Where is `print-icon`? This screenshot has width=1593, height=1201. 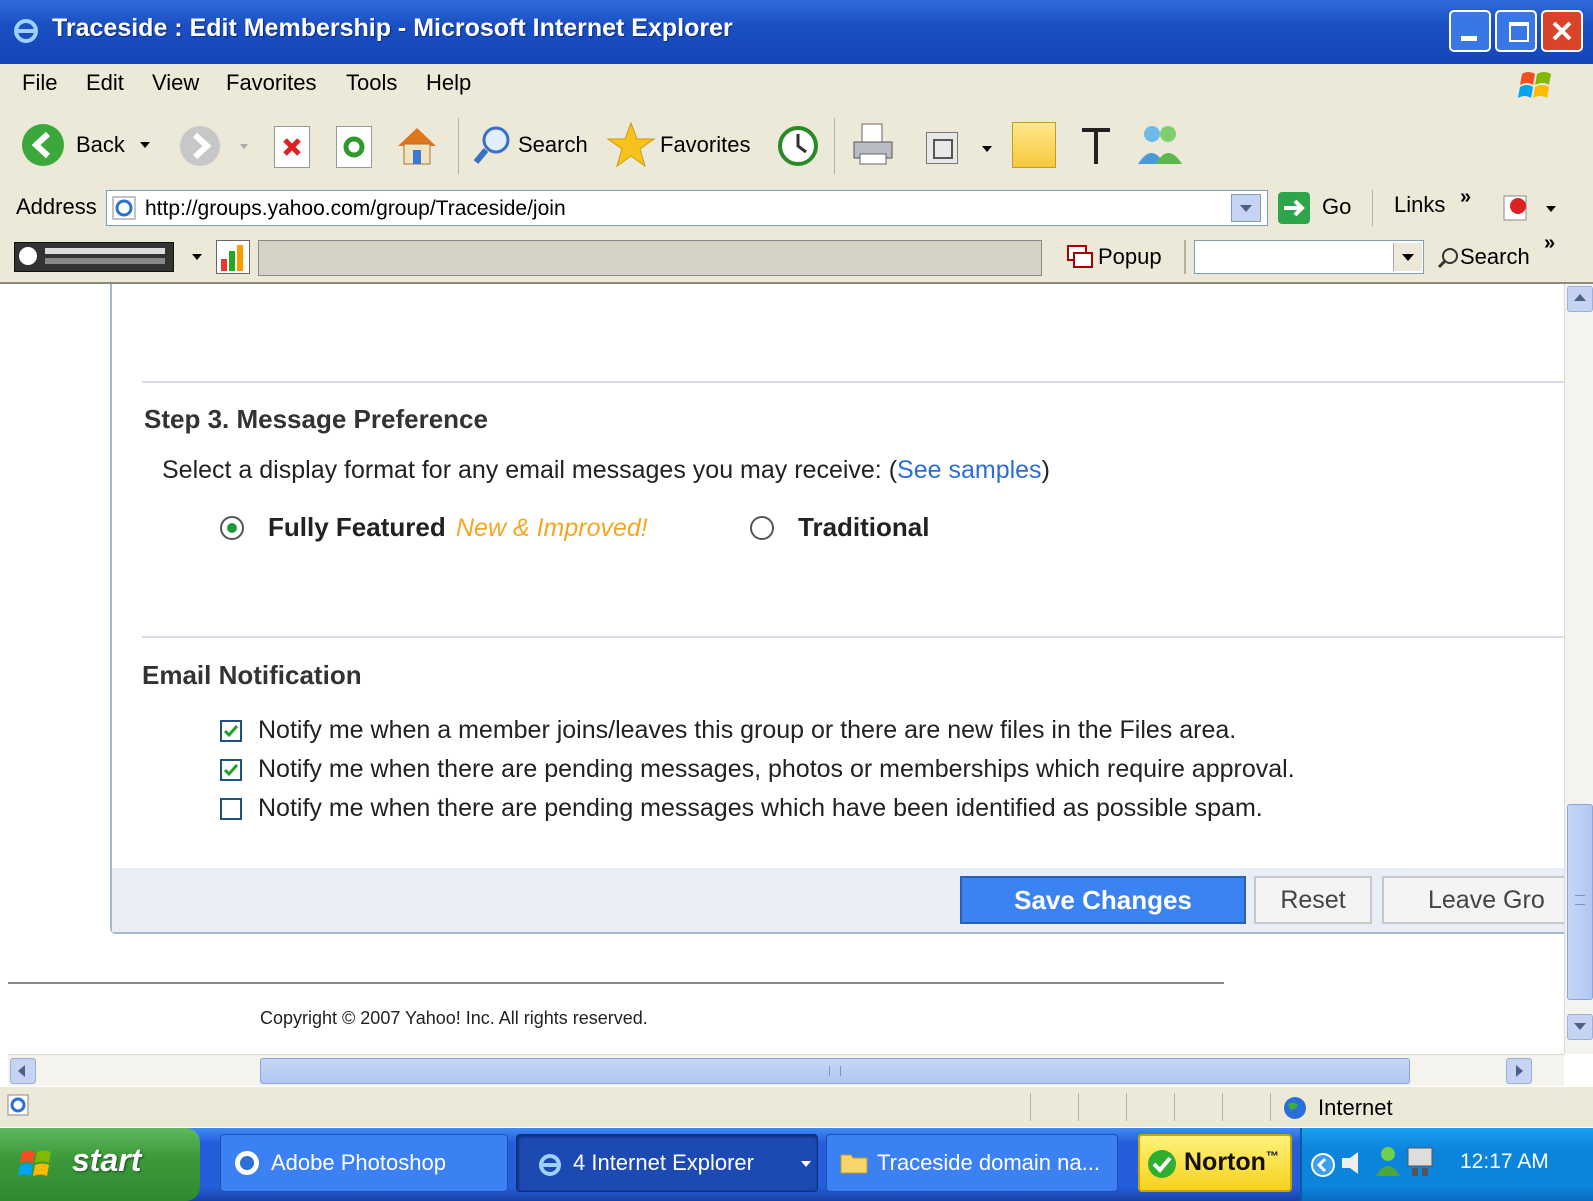 print-icon is located at coordinates (873, 145).